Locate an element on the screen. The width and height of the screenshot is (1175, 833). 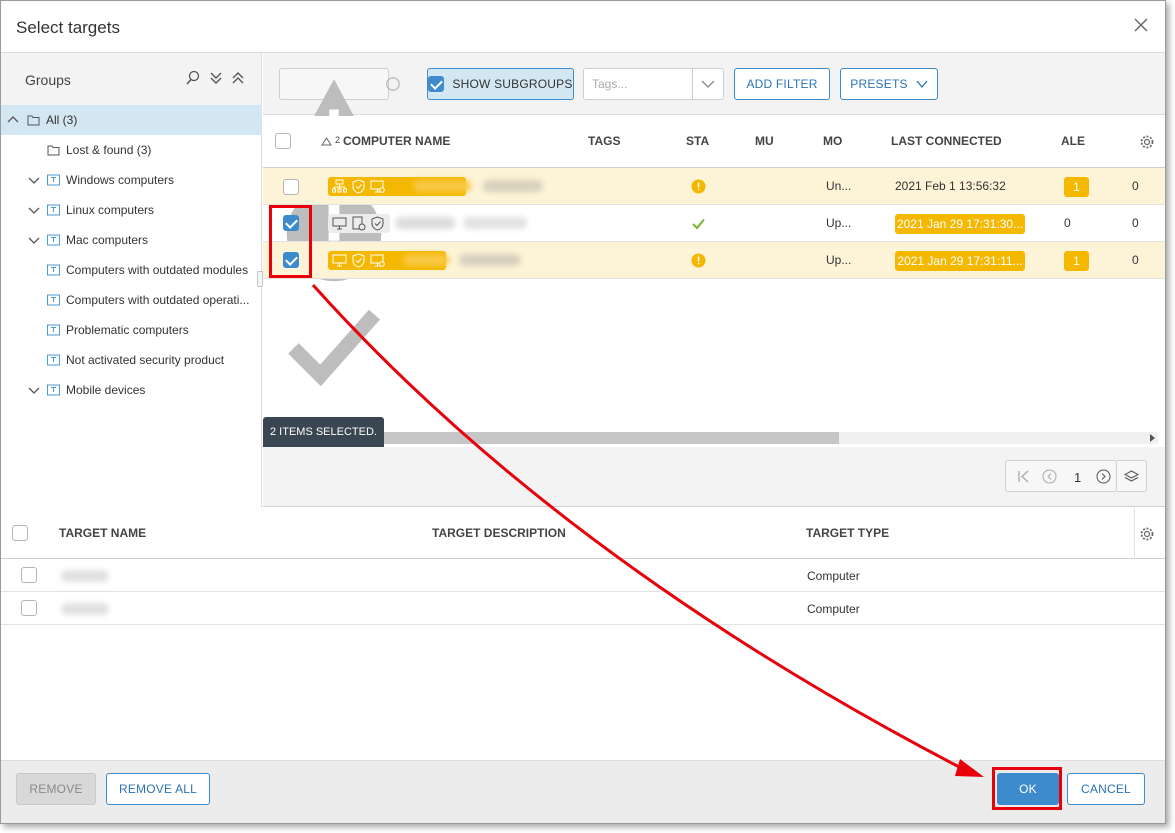
ok-button: OK is located at coordinates (1028, 789).